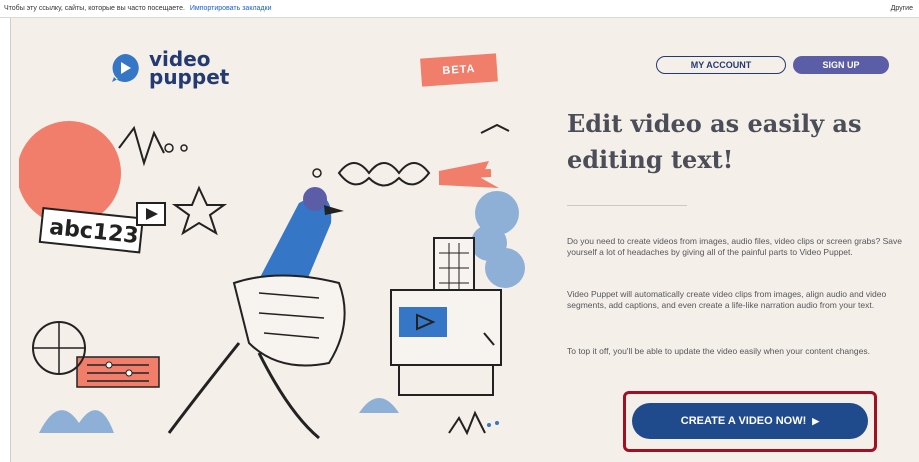 The image size is (919, 462). I want to click on play-bubble-icon, so click(125, 68).